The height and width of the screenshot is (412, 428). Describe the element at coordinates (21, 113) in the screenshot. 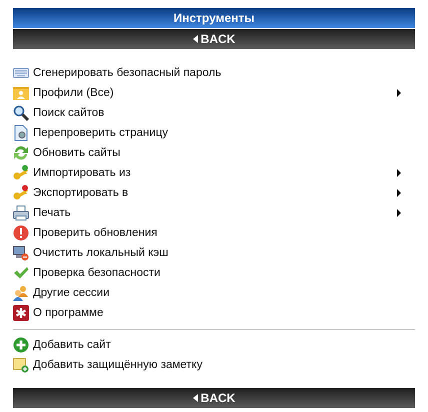

I see `search-icon` at that location.